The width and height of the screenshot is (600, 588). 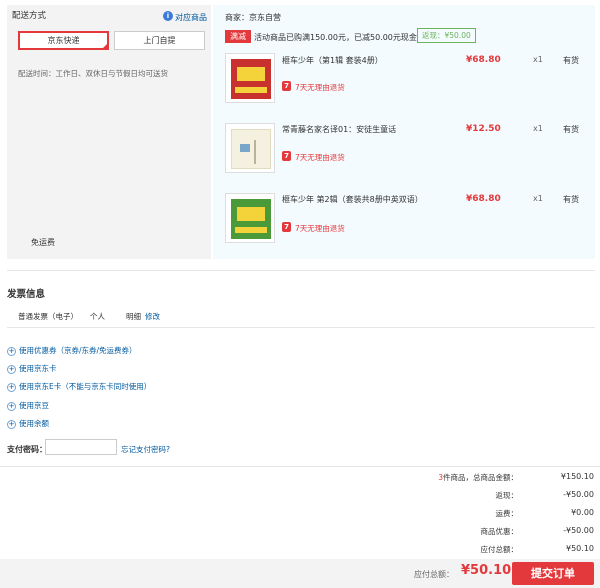 I want to click on summary-total-value: ¥50.10, so click(x=580, y=548).